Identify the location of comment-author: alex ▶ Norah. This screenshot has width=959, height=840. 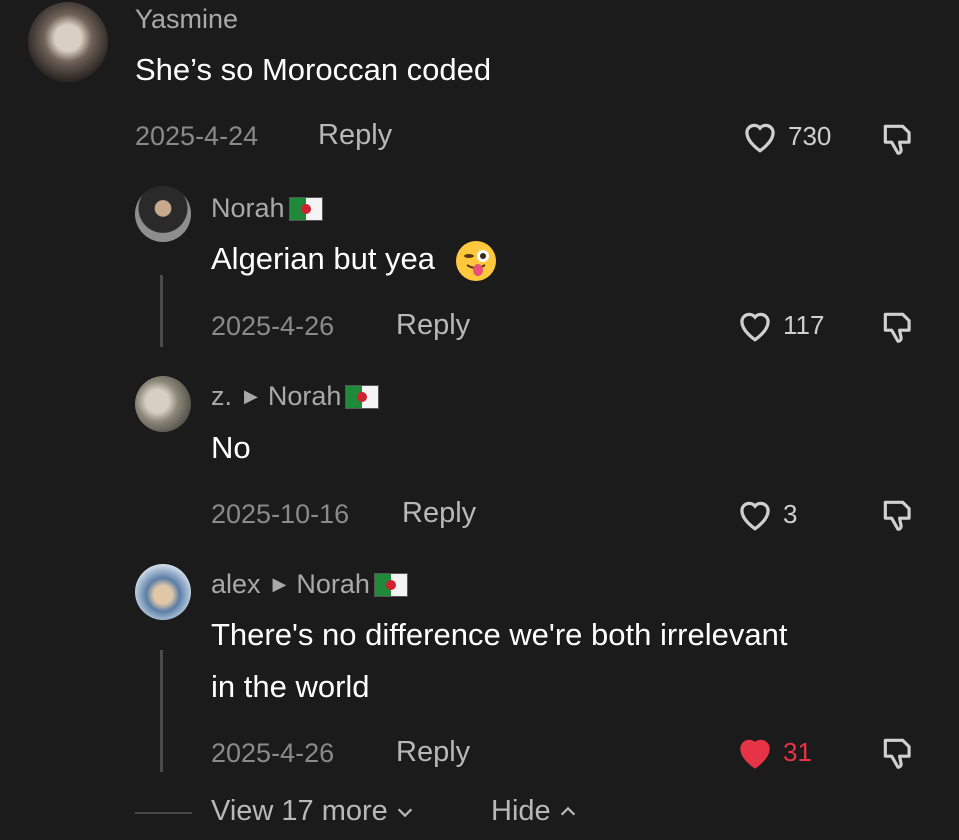
(309, 584).